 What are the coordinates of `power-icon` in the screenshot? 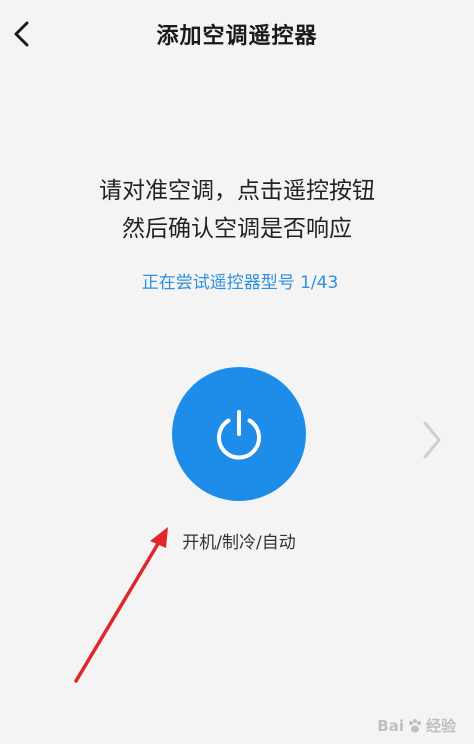 It's located at (239, 435).